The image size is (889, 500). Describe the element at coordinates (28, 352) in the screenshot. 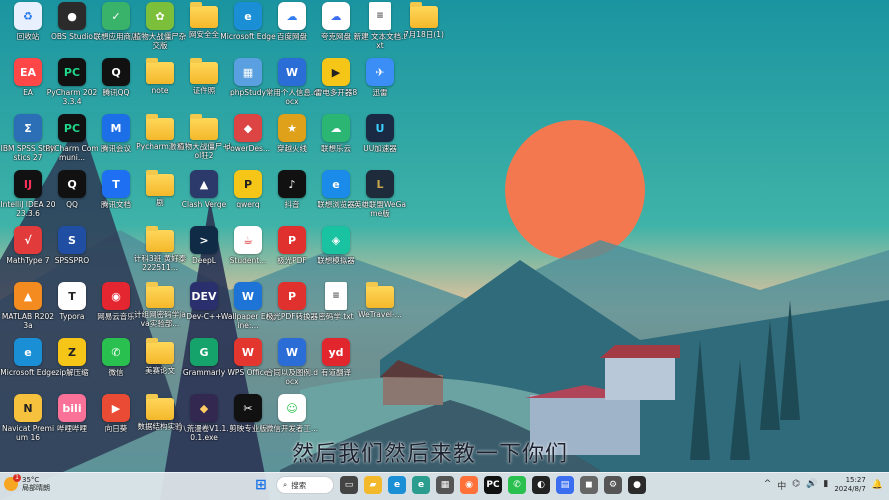

I see `edge2-icon: e` at that location.